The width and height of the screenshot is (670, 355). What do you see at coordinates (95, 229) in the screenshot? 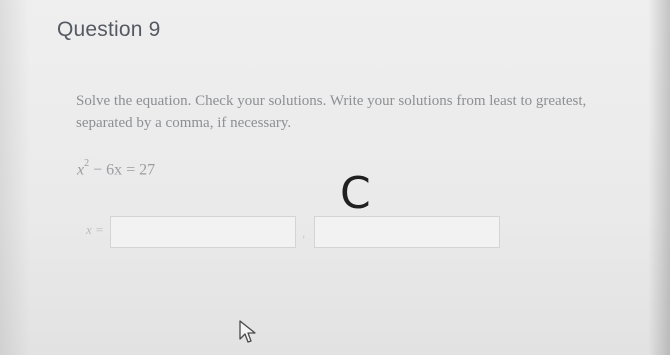
I see `answer-variable-label: x =` at bounding box center [95, 229].